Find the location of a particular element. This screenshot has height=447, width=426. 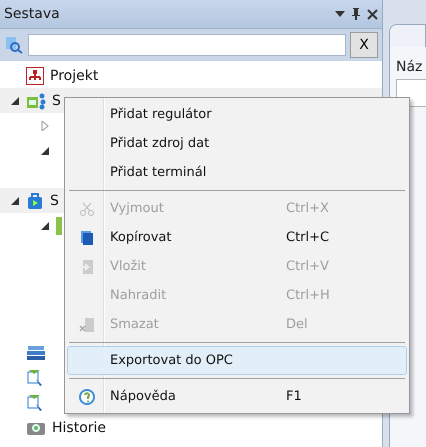

menu-item: Přidat terminál is located at coordinates (237, 172).